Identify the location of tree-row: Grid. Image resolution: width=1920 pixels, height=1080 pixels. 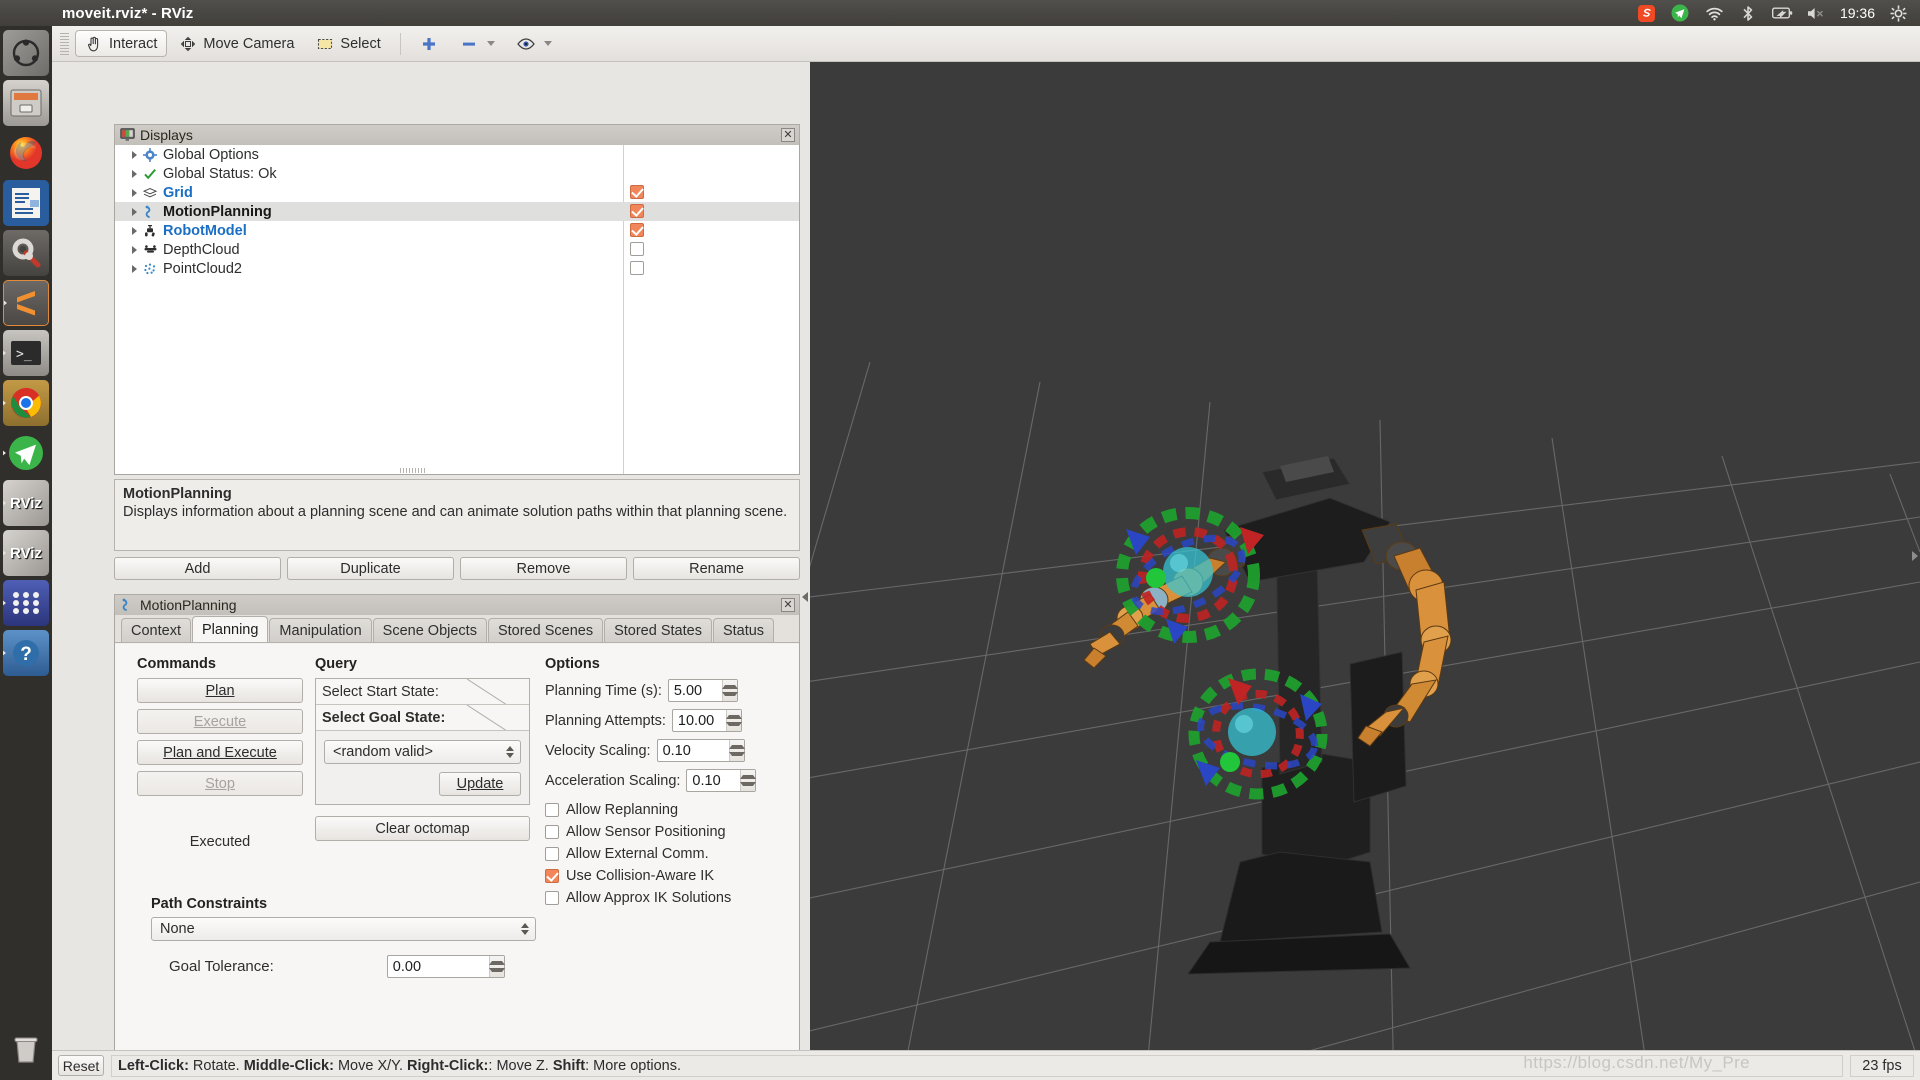
(457, 192).